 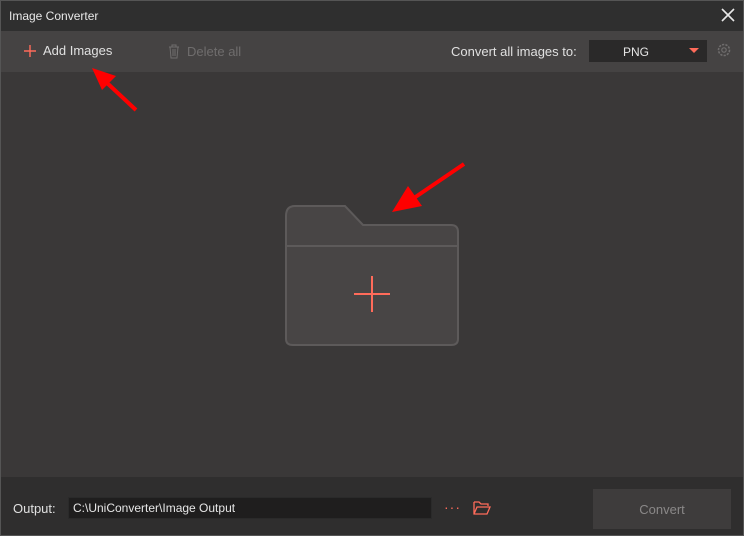 I want to click on convert-all-label: Convert all images to:, so click(x=514, y=51).